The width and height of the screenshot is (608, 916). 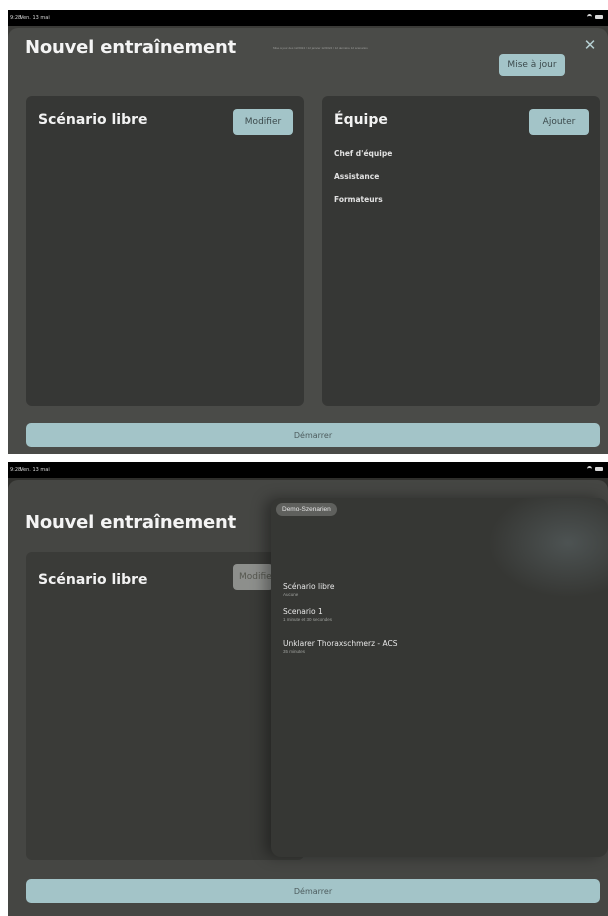 What do you see at coordinates (590, 46) in the screenshot?
I see `close-icon: ✕` at bounding box center [590, 46].